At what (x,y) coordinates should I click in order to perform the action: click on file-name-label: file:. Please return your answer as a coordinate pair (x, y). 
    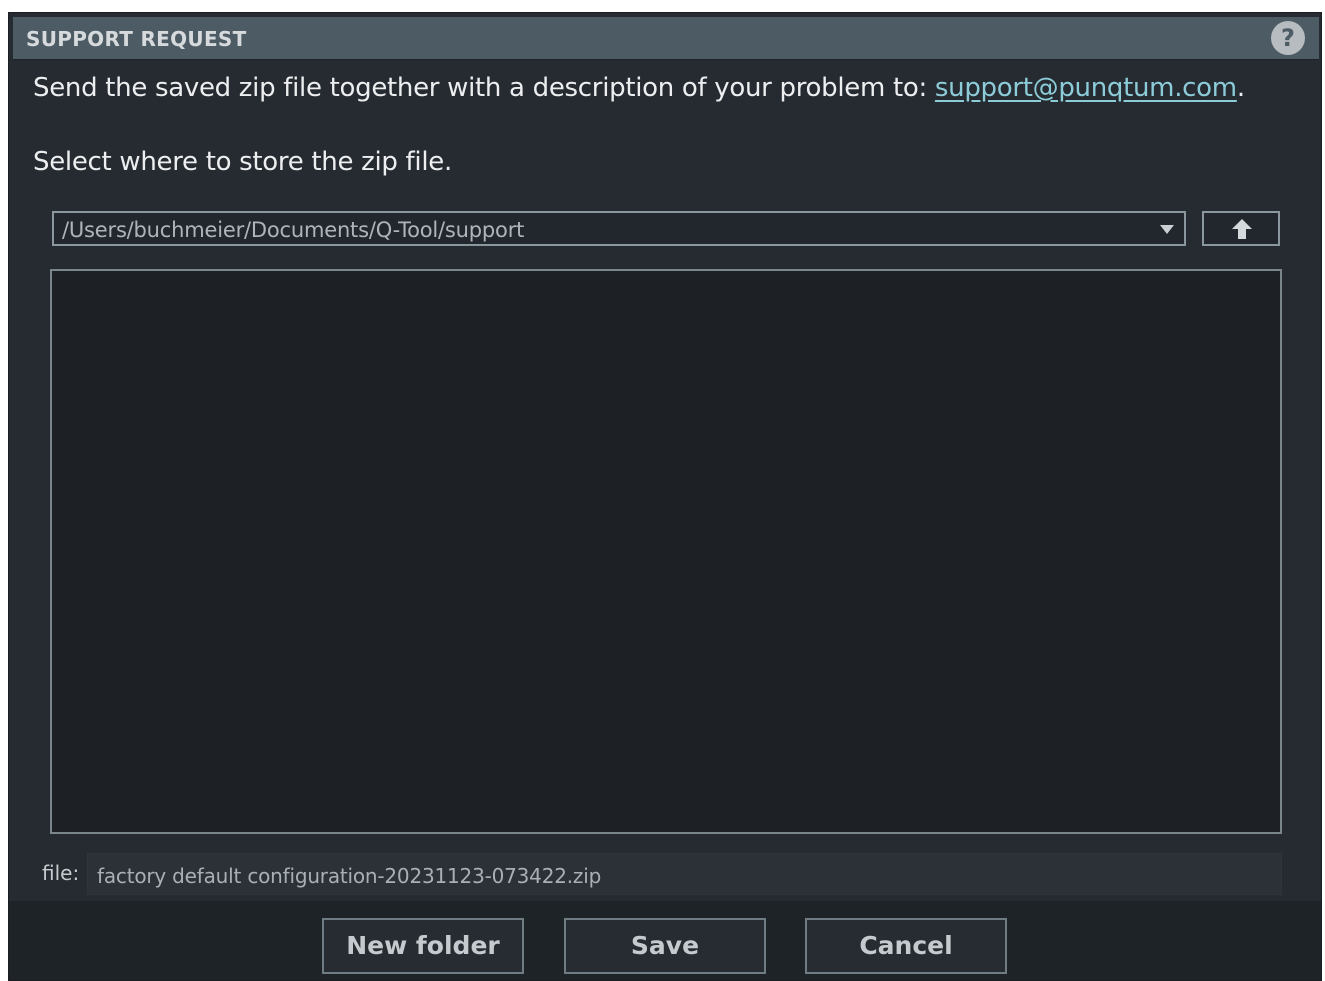
    Looking at the image, I should click on (61, 873).